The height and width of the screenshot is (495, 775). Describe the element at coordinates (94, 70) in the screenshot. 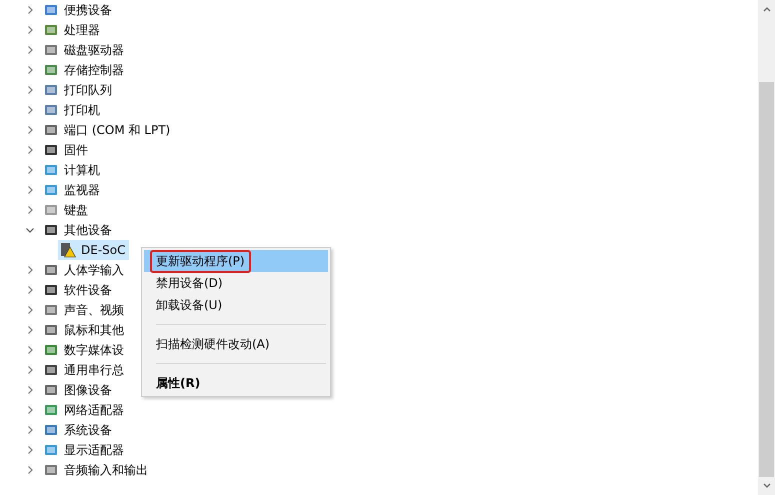

I see `tree-item: 存储控制器` at that location.